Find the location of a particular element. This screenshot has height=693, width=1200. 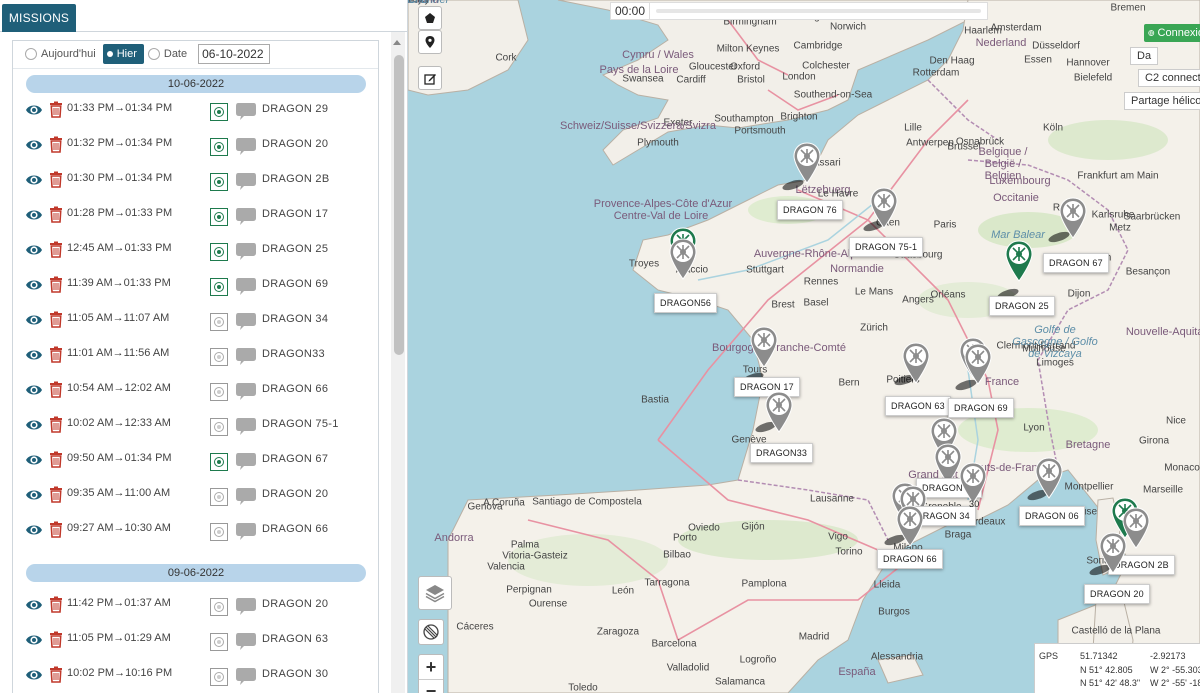

mission-row: 10:54 AM→12:02 AM DRAGON 66 is located at coordinates (195, 392).